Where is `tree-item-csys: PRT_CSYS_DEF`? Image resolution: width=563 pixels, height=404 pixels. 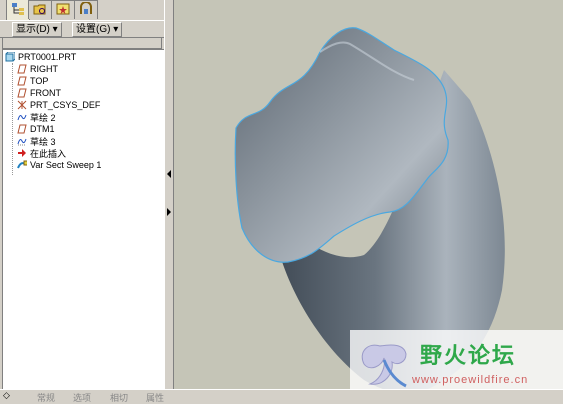
tree-item-csys: PRT_CSYS_DEF is located at coordinates (58, 105).